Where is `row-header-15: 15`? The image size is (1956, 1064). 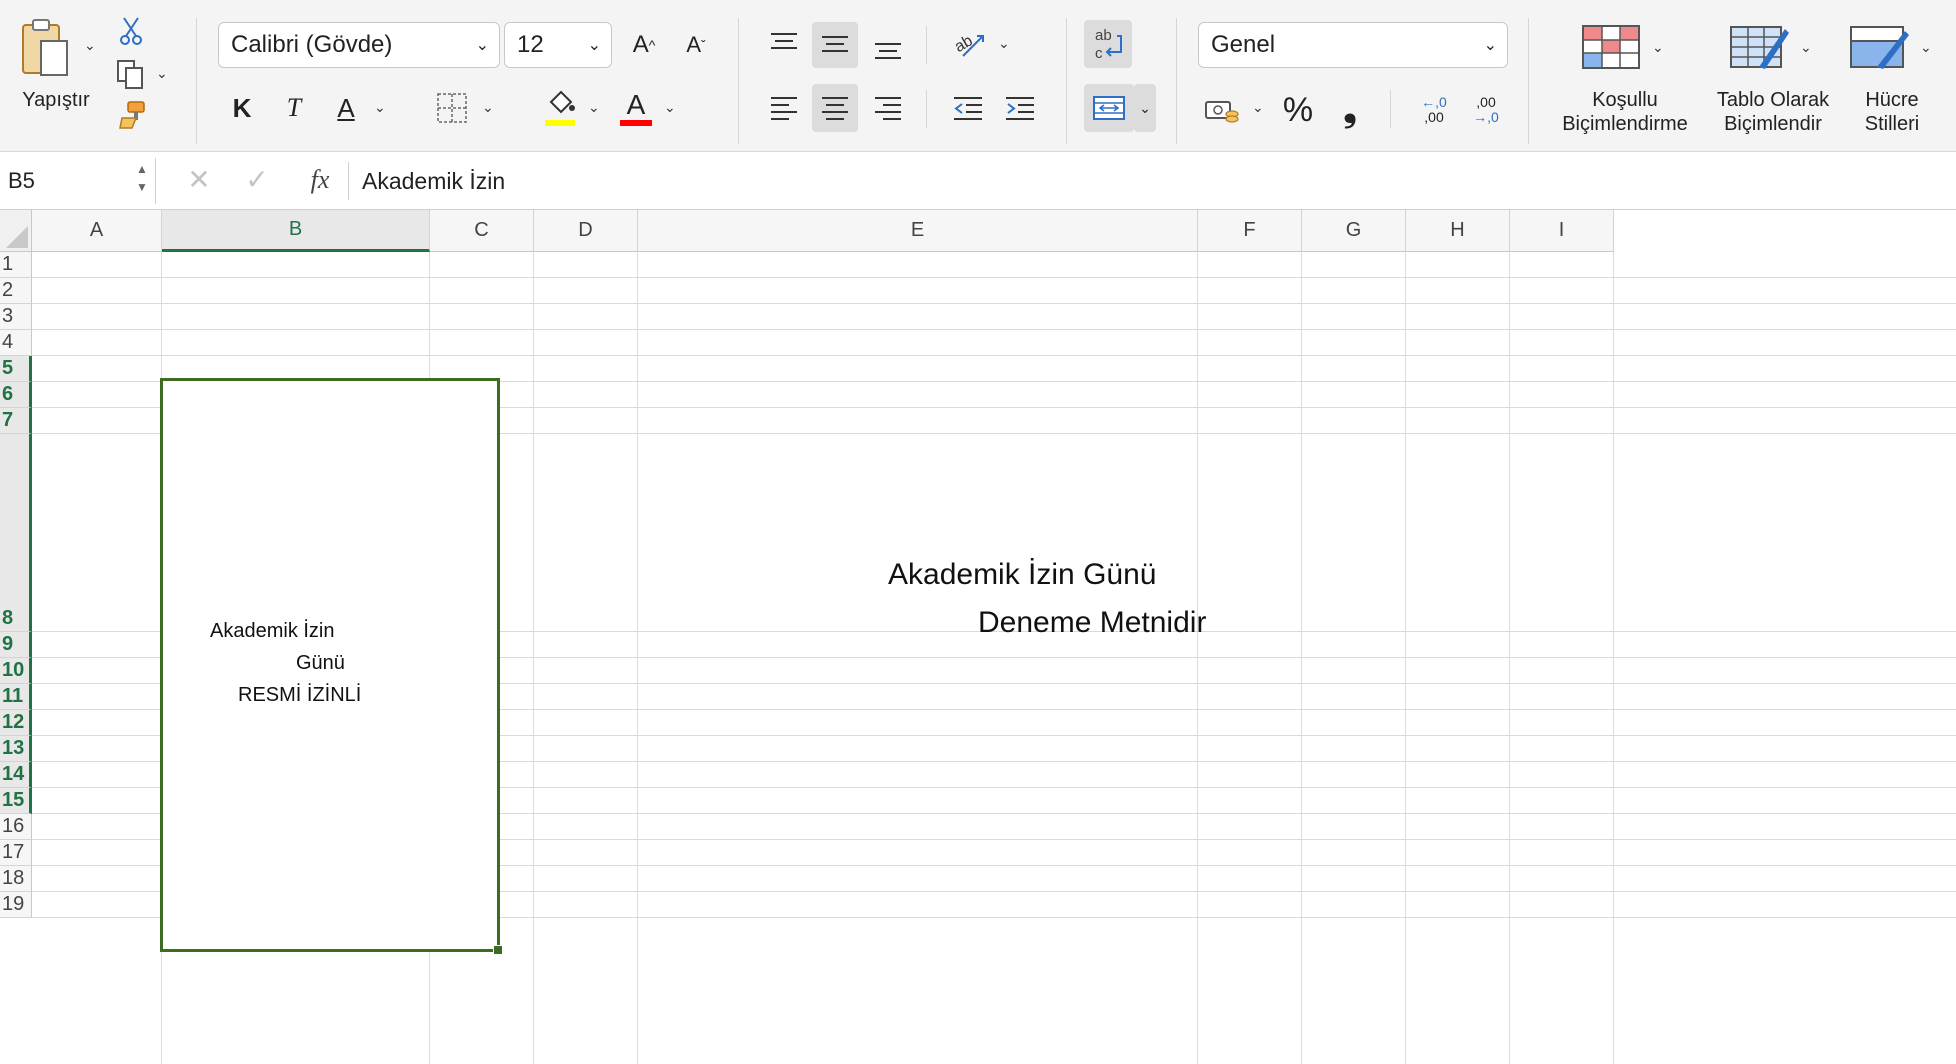
row-header-15: 15 is located at coordinates (16, 801).